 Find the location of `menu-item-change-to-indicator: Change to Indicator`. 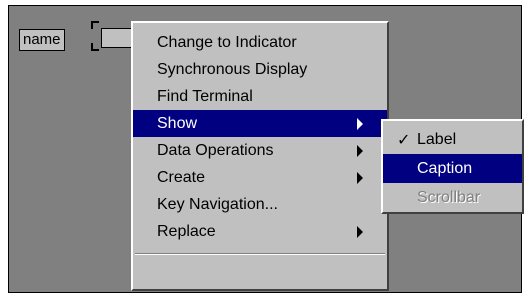

menu-item-change-to-indicator: Change to Indicator is located at coordinates (260, 42).